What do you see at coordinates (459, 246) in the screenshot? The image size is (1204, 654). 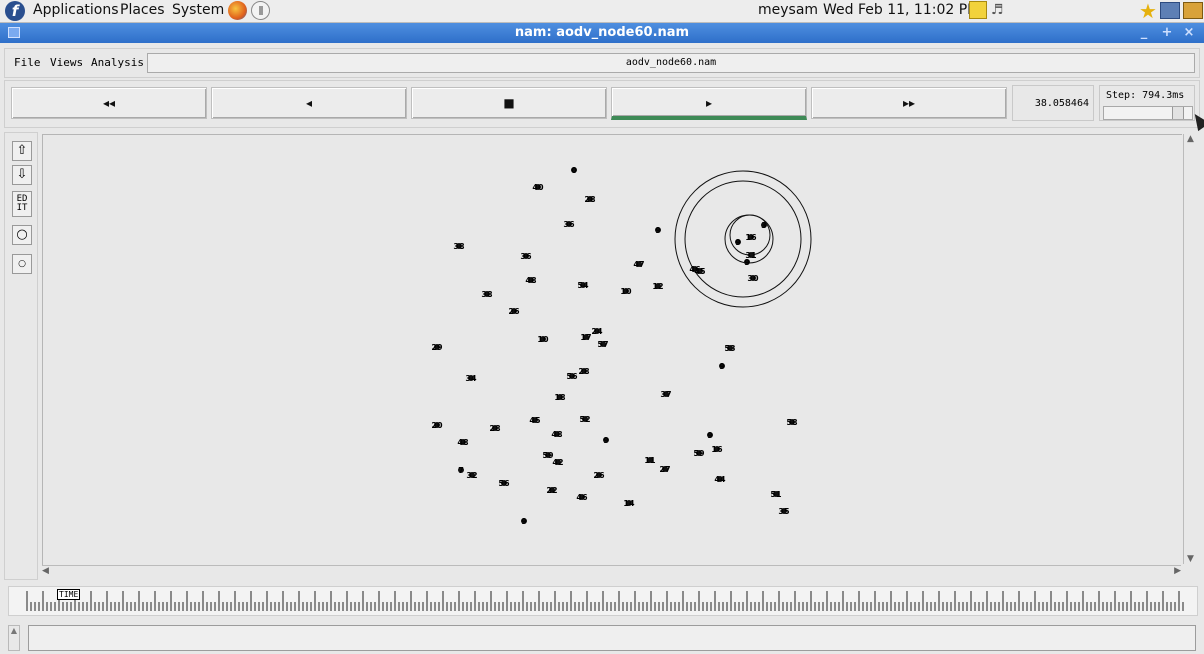 I see `node-5: 38` at bounding box center [459, 246].